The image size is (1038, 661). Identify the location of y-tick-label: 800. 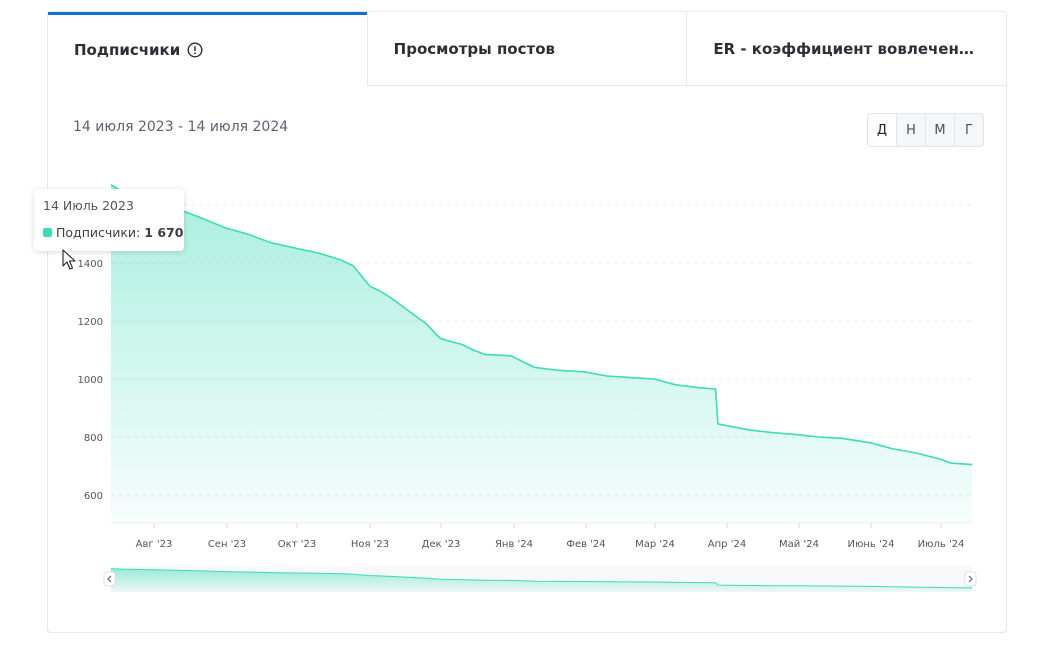
(93, 438).